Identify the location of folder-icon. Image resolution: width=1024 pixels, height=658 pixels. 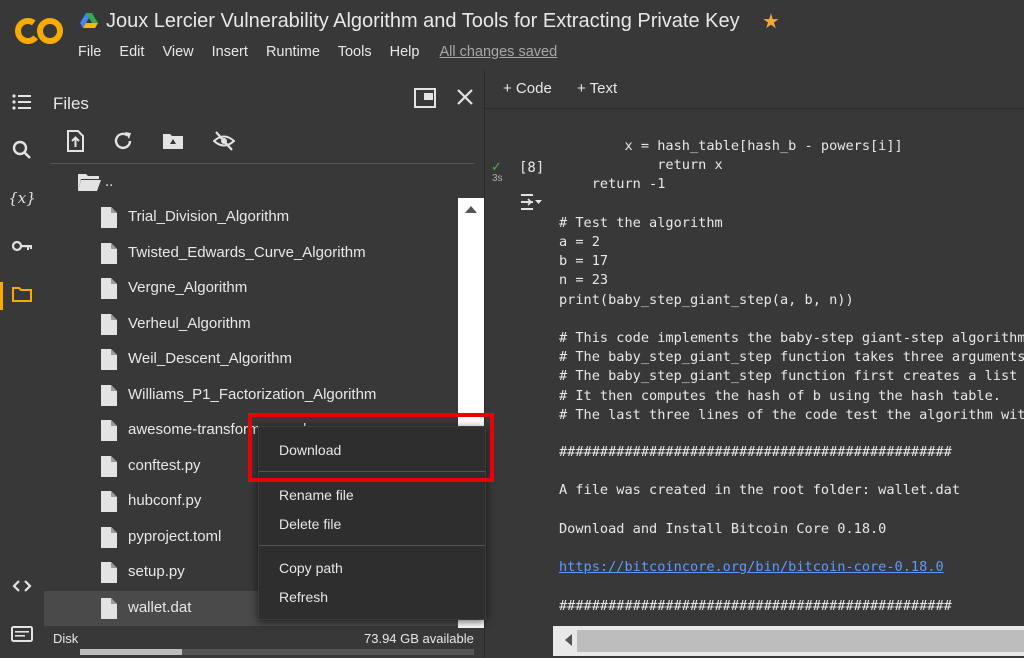
(22, 294).